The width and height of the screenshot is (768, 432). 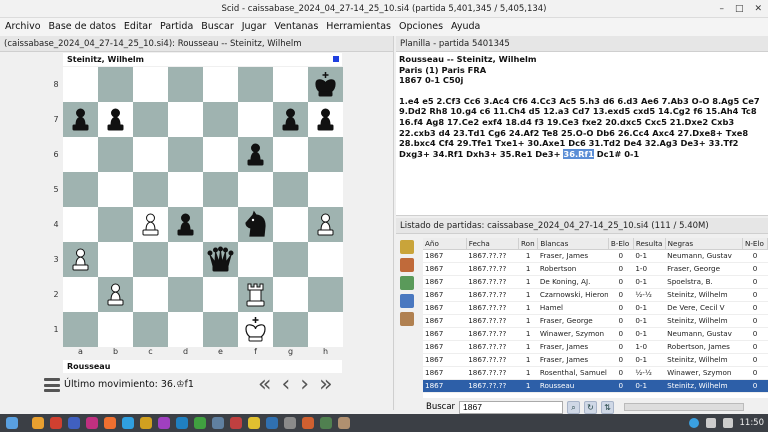 What do you see at coordinates (325, 154) in the screenshot?
I see `square-h6` at bounding box center [325, 154].